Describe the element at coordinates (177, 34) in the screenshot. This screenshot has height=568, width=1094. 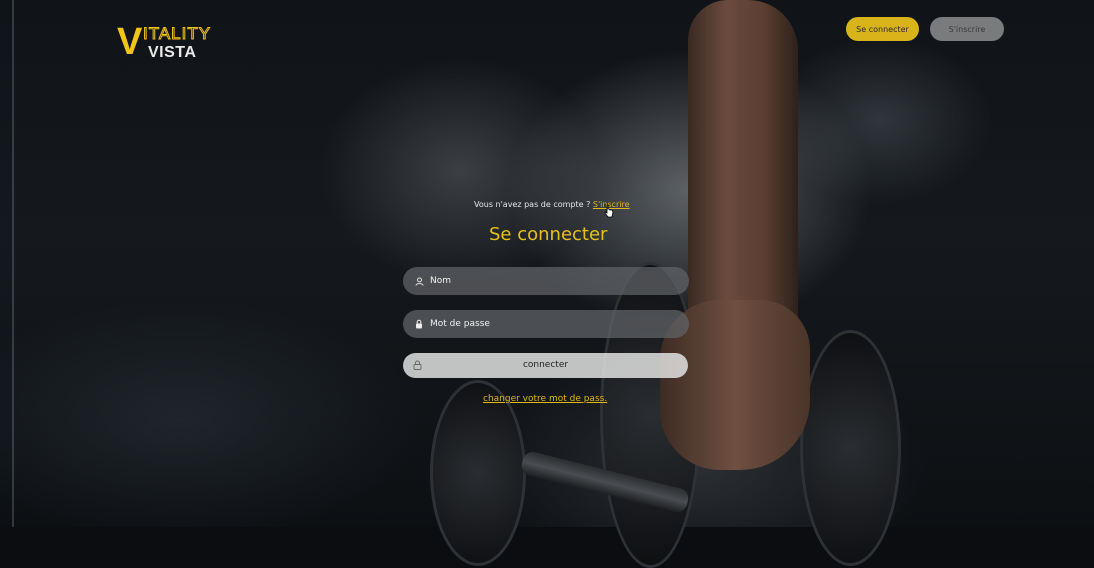
I see `logo-top-text: ITALITY` at that location.